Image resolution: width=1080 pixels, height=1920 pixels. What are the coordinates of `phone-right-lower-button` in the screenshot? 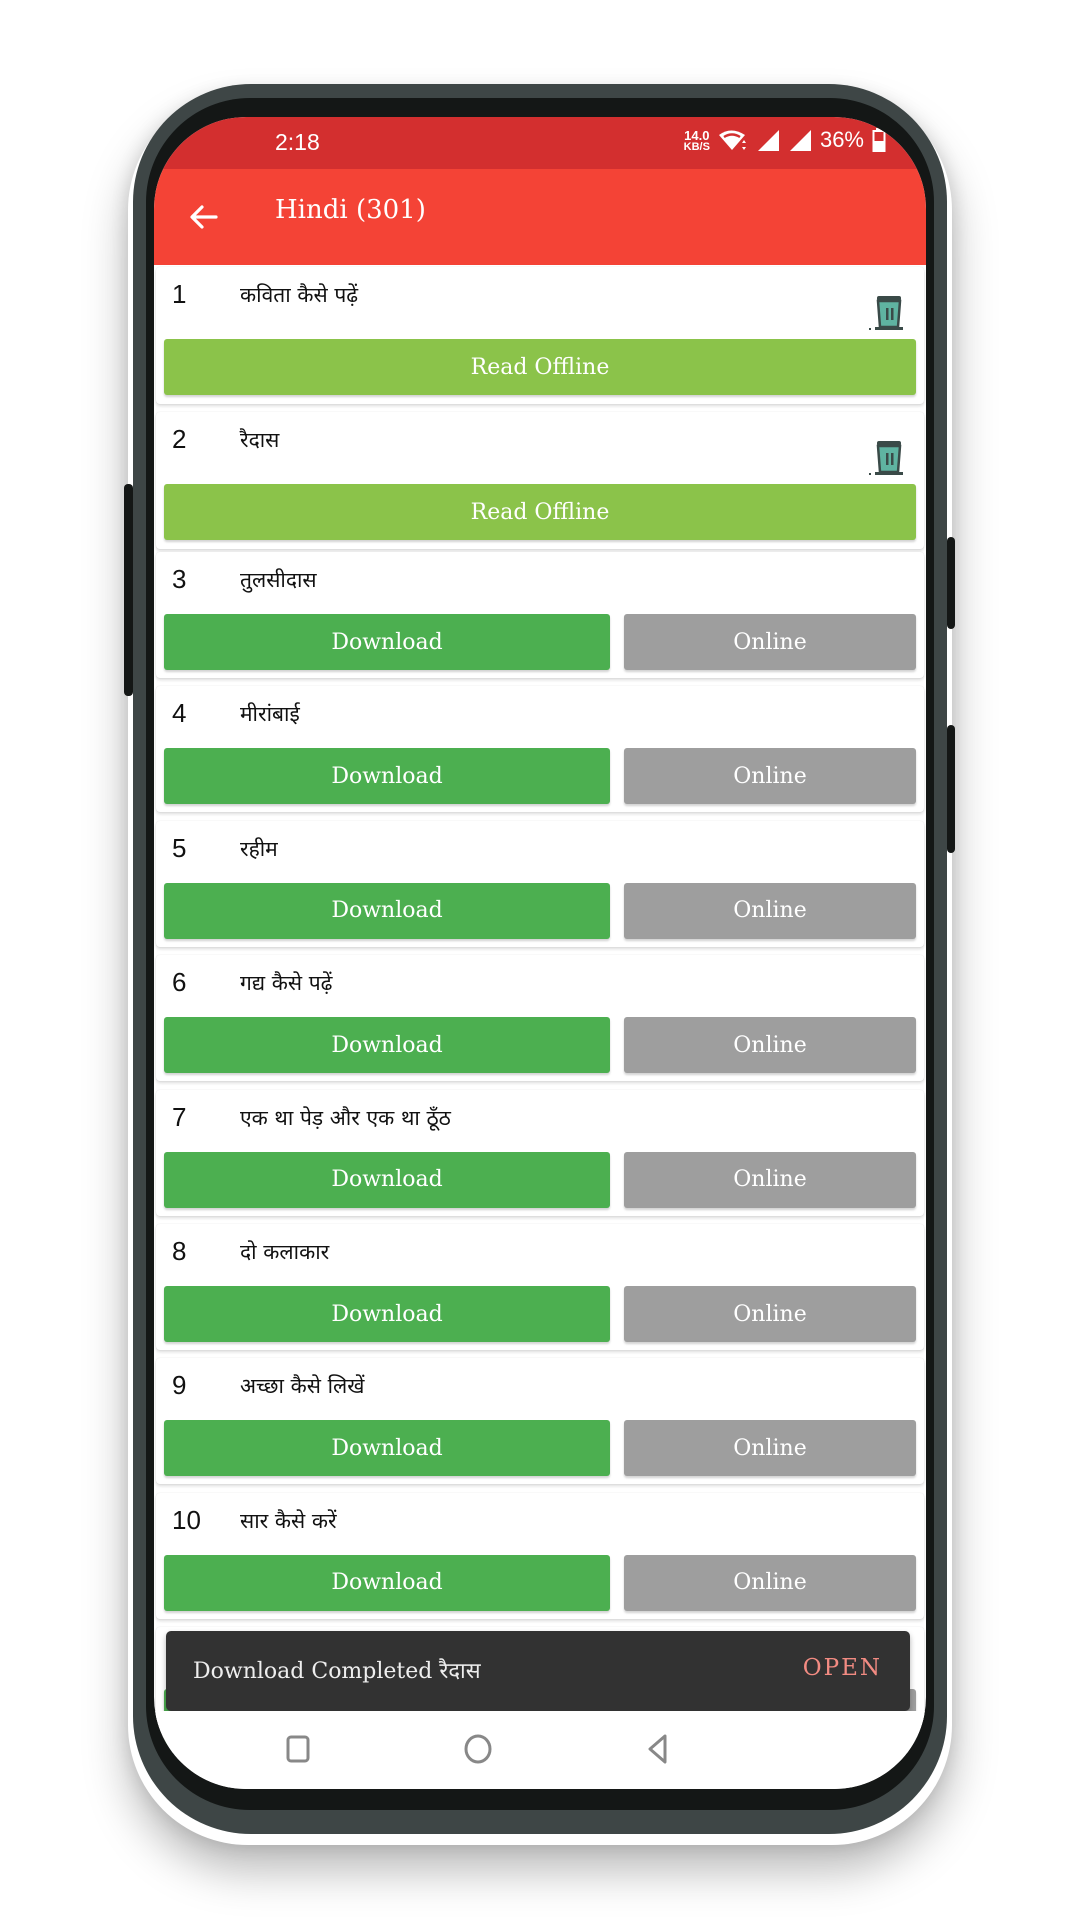 It's located at (951, 789).